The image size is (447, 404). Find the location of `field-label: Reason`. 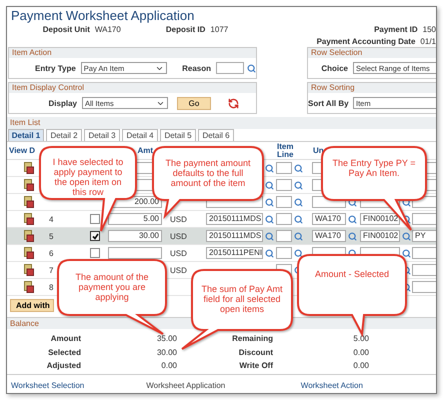

field-label: Reason is located at coordinates (196, 68).